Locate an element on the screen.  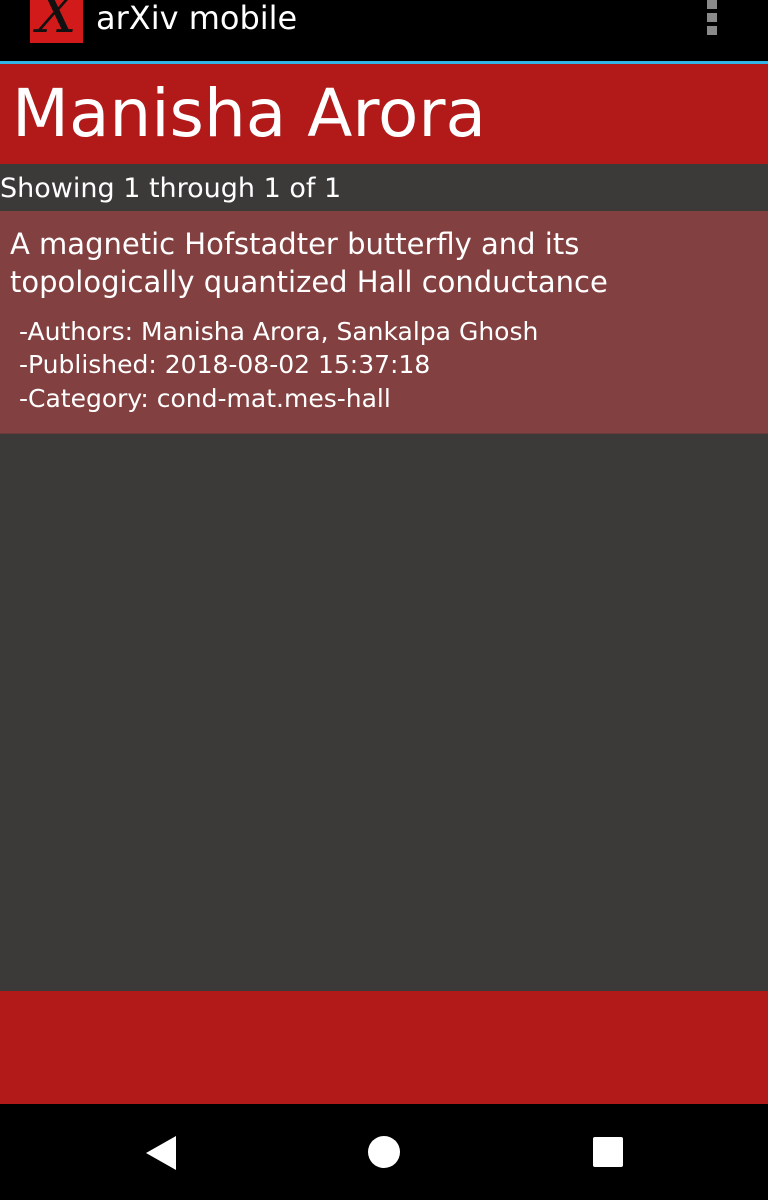
app-title: arXiv mobile is located at coordinates (197, 18).